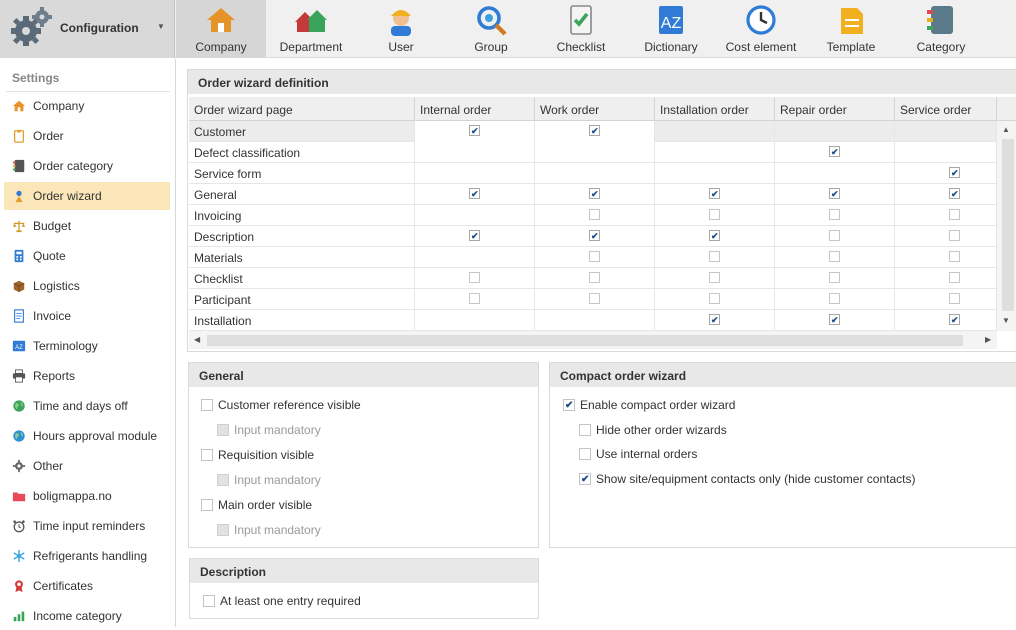 This screenshot has height=630, width=1016. Describe the element at coordinates (581, 29) in the screenshot. I see `nav-checklist: Checklist` at that location.